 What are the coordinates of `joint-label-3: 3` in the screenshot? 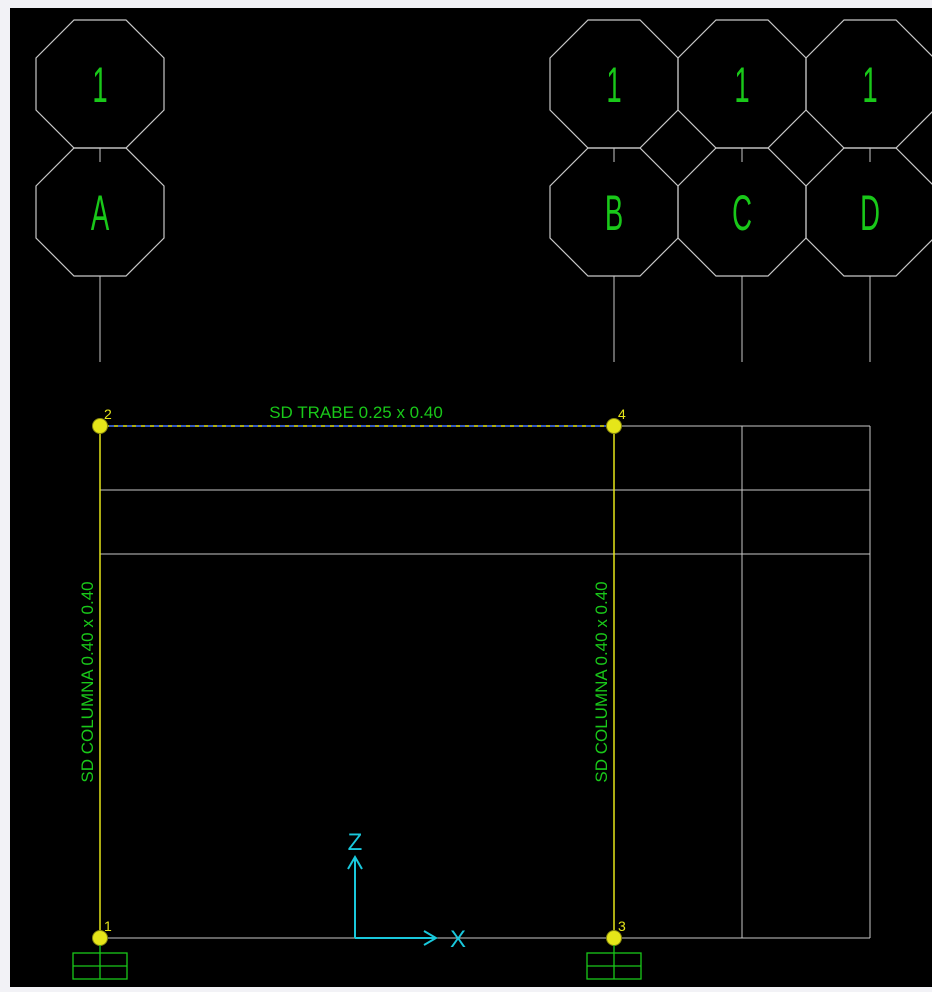 It's located at (622, 926).